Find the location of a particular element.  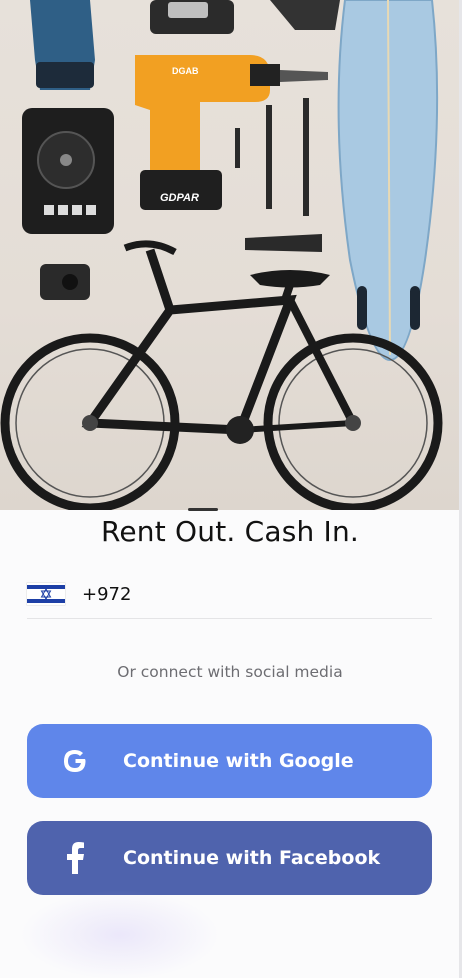

country-dial-code: +972 is located at coordinates (106, 594).